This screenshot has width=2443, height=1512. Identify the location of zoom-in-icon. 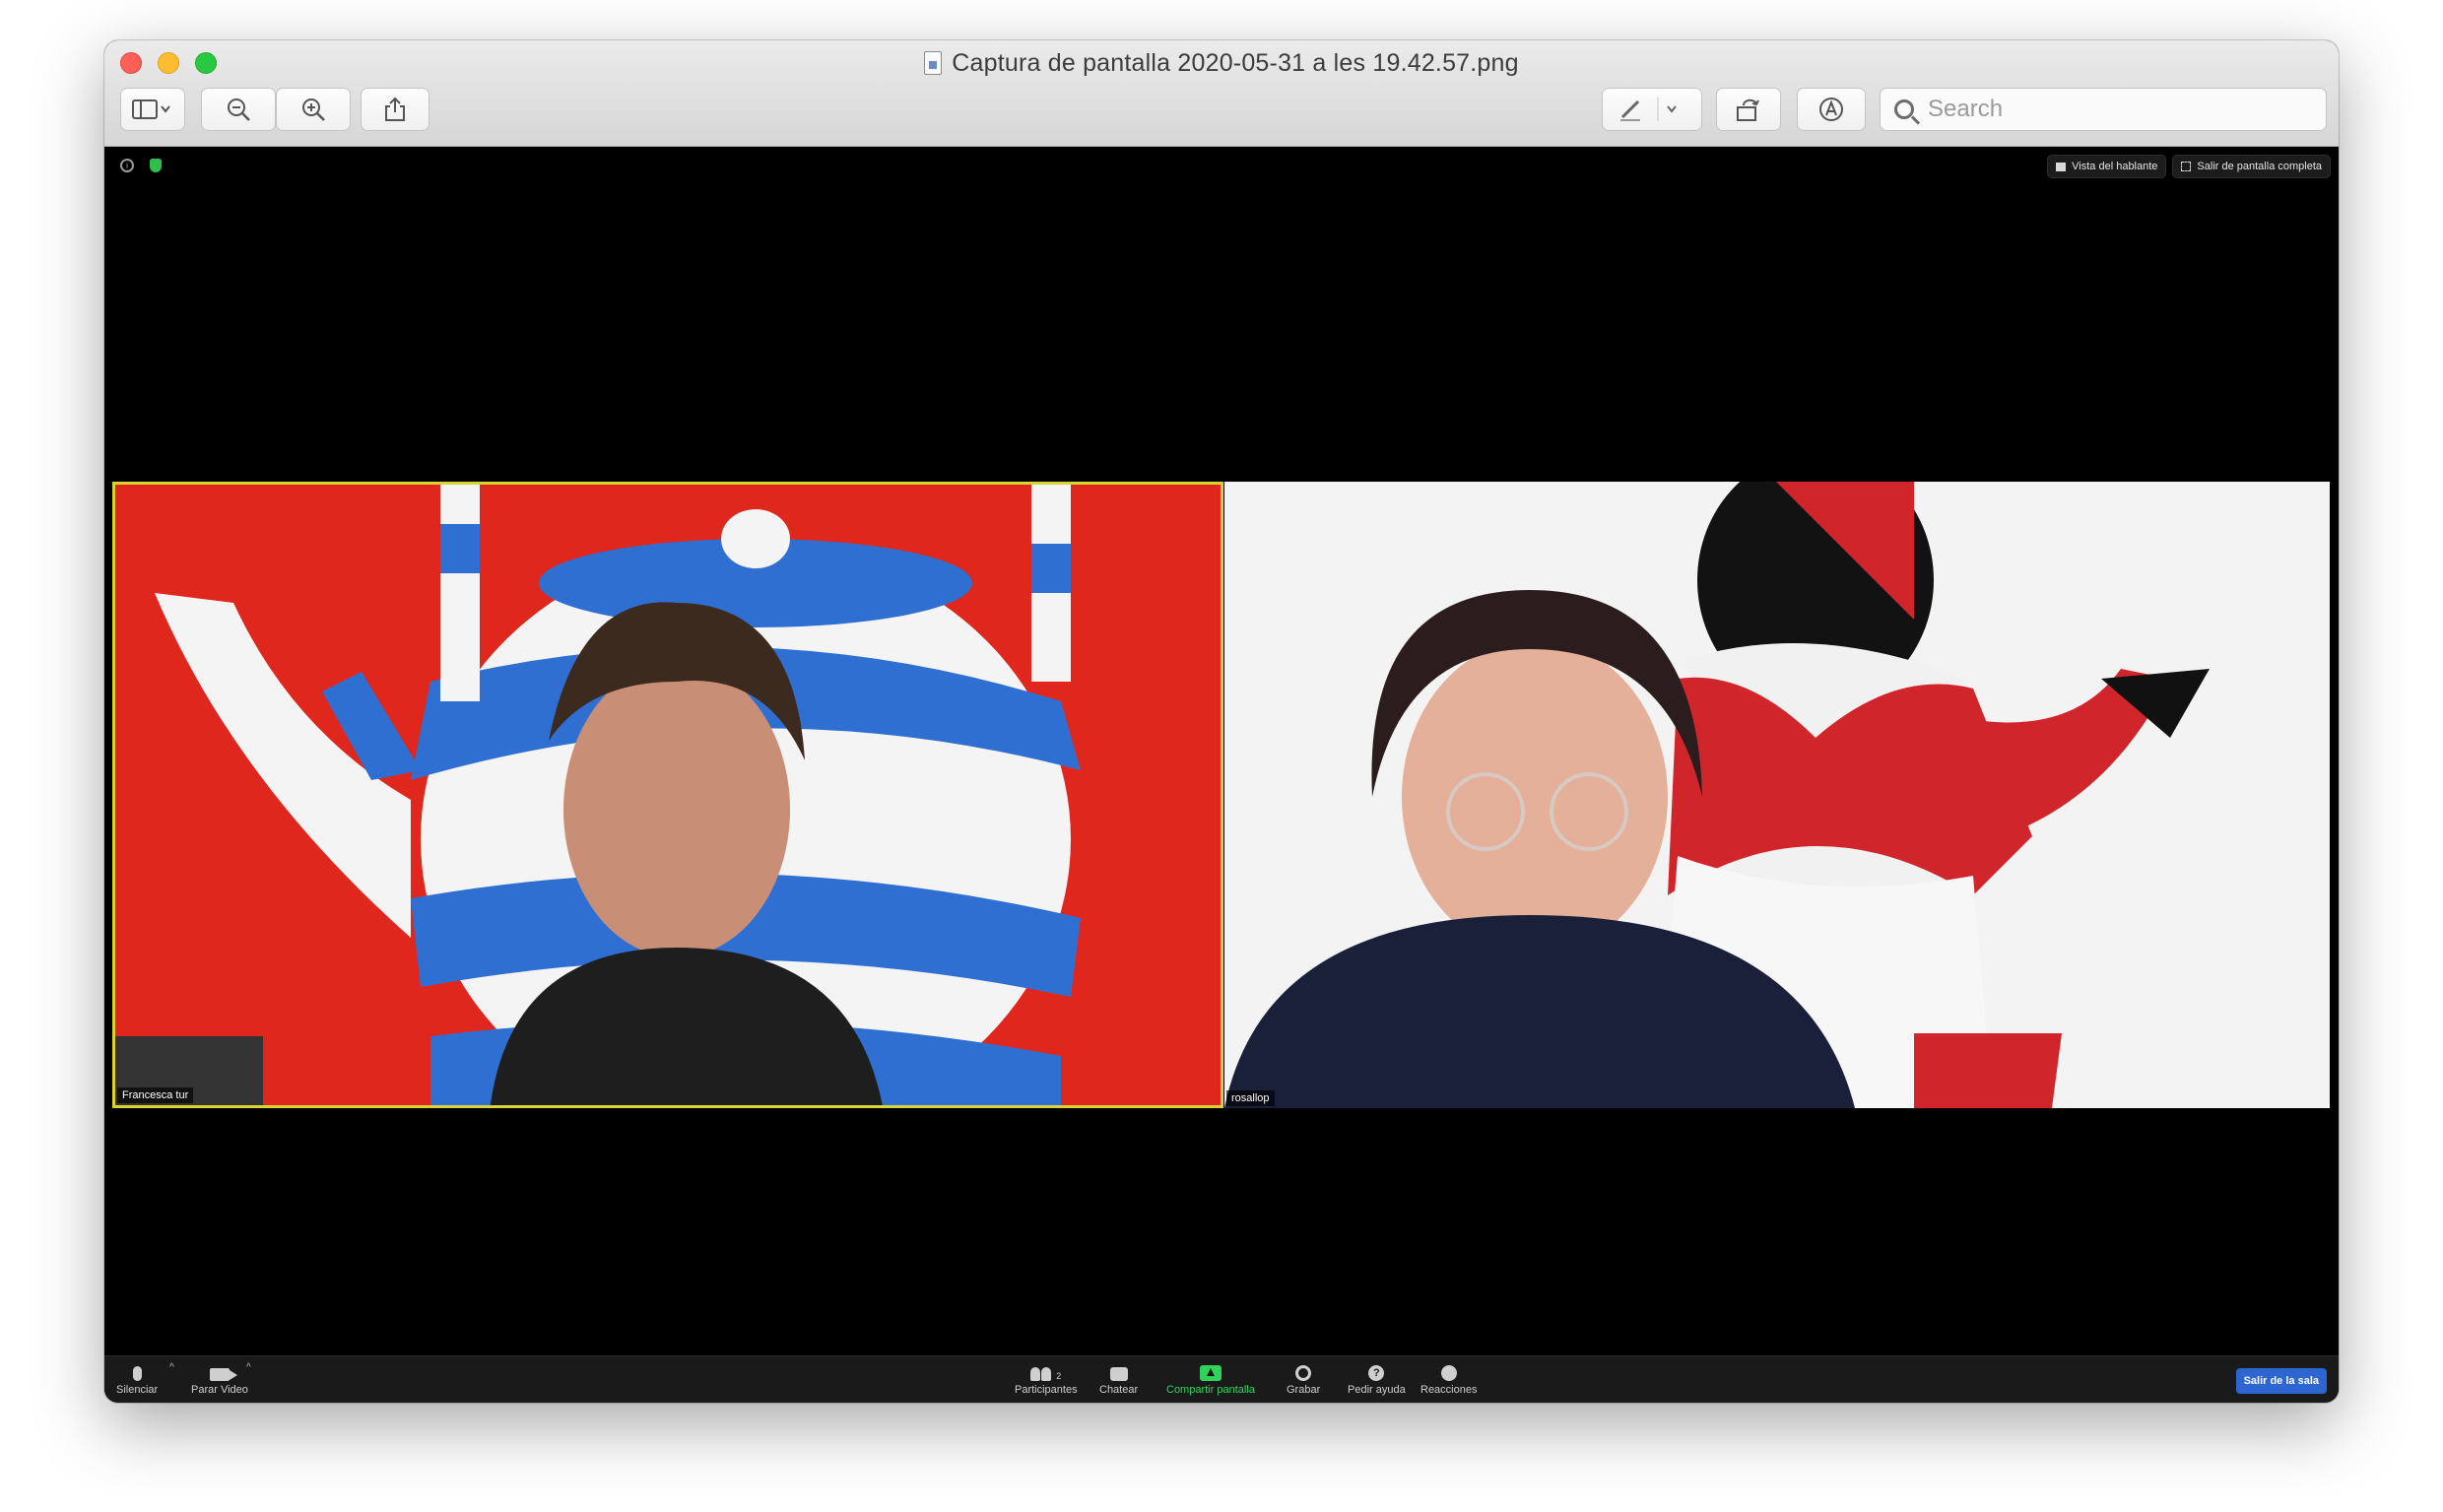
(313, 110).